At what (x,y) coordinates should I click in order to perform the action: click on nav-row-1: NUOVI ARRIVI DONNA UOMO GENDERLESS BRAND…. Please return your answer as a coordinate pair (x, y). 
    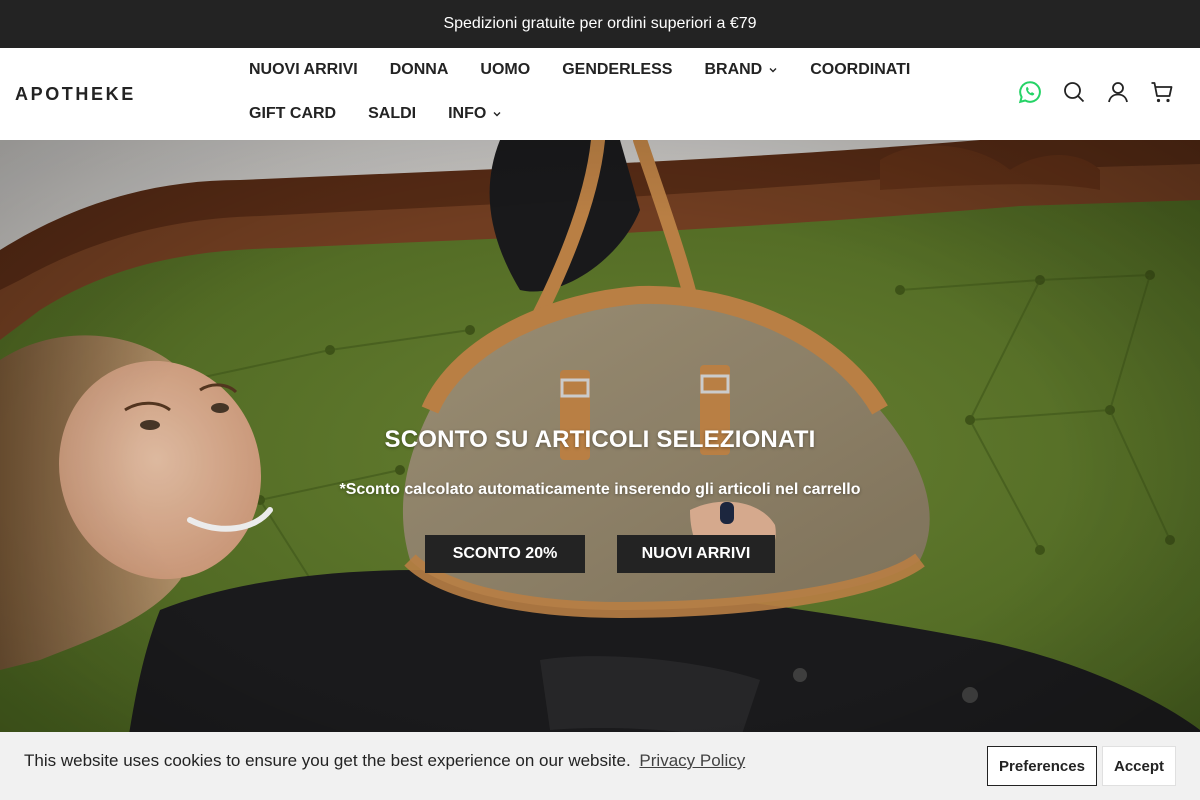
    Looking at the image, I should click on (599, 70).